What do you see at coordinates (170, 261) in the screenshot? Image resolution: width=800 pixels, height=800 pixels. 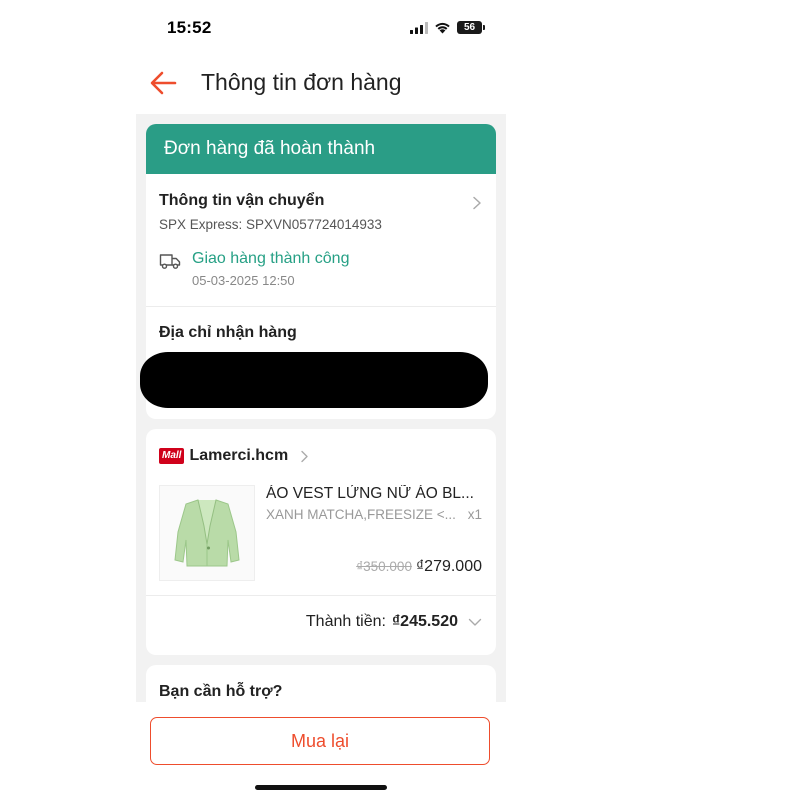 I see `truck-icon` at bounding box center [170, 261].